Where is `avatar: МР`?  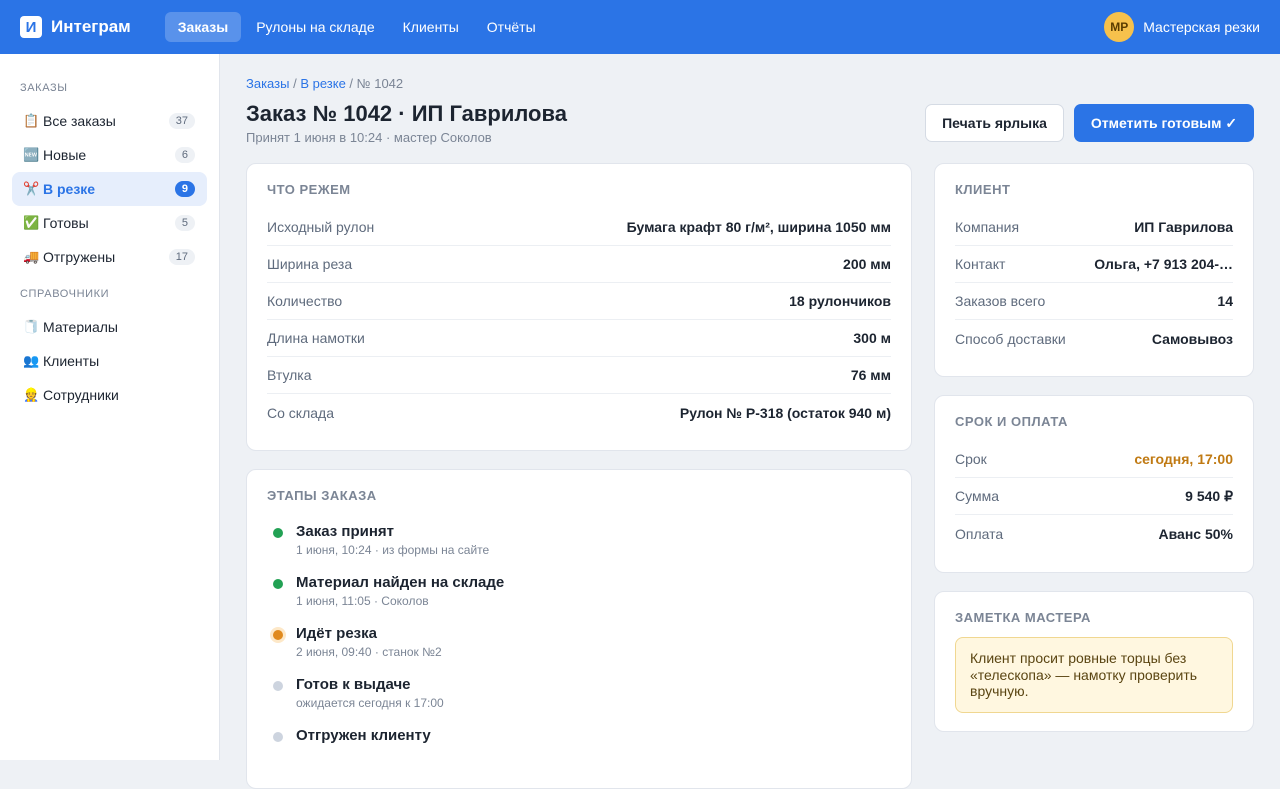
avatar: МР is located at coordinates (1119, 27).